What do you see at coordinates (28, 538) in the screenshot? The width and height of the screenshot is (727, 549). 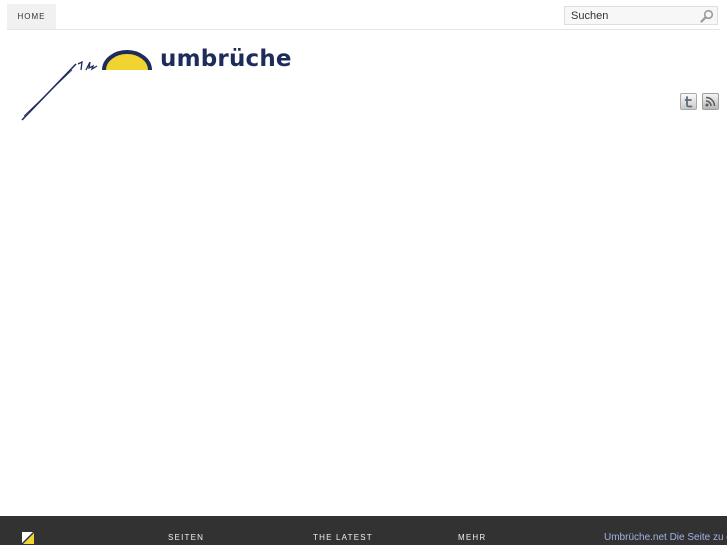 I see `footer-logo-icon` at bounding box center [28, 538].